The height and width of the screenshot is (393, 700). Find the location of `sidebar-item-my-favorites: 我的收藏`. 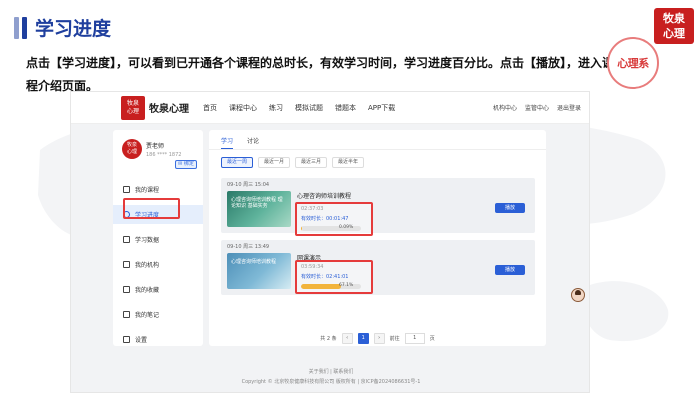

sidebar-item-my-favorites: 我的收藏 is located at coordinates (158, 289).